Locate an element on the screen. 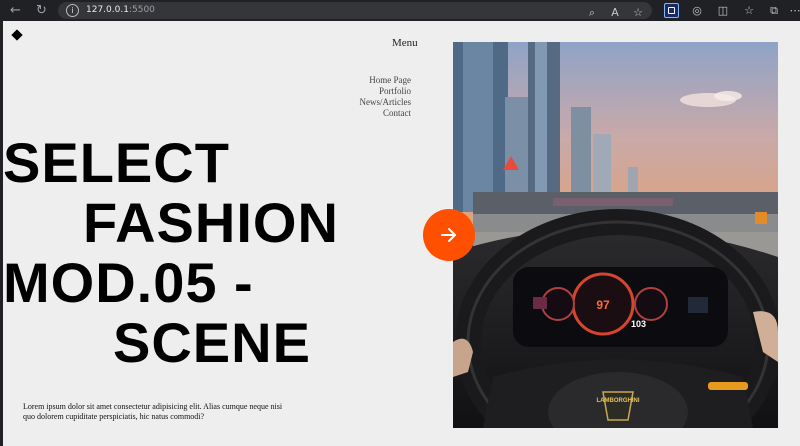 The image size is (800, 446). nav-item-news: News/Articles is located at coordinates (386, 102).